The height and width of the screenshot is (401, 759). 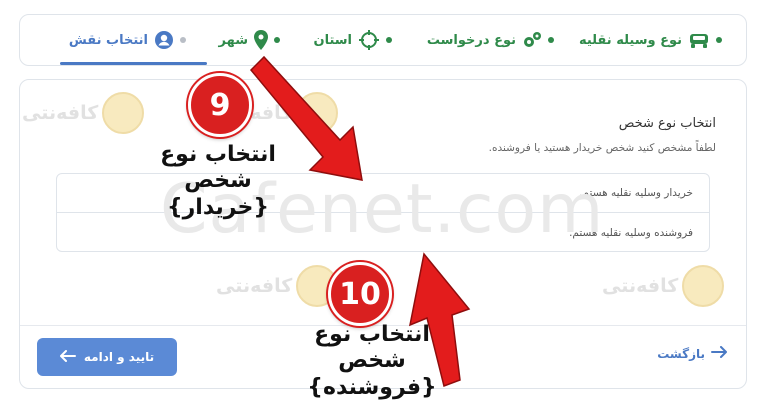 What do you see at coordinates (719, 353) in the screenshot?
I see `arrow-right-icon` at bounding box center [719, 353].